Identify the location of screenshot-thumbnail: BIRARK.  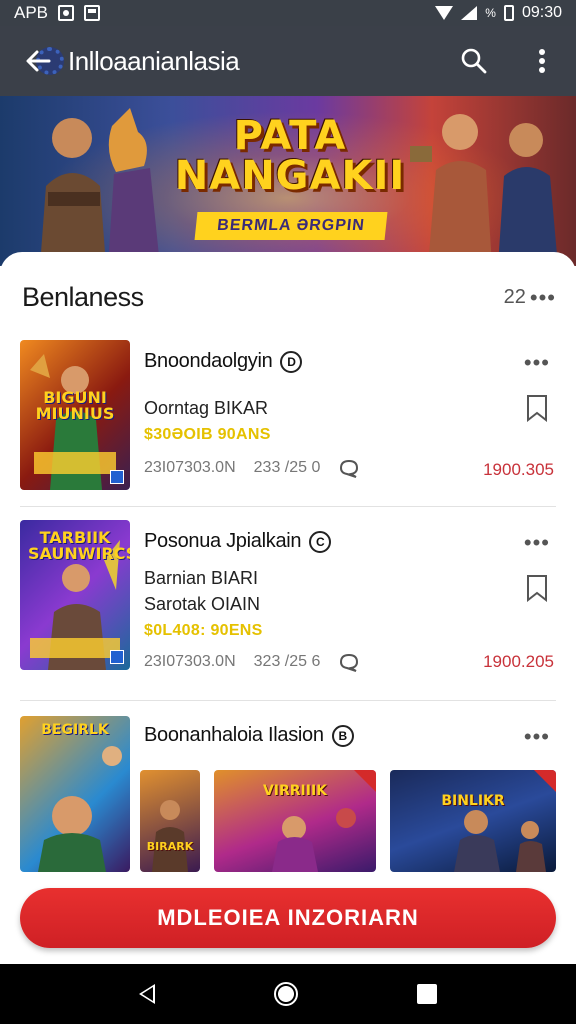
(170, 821).